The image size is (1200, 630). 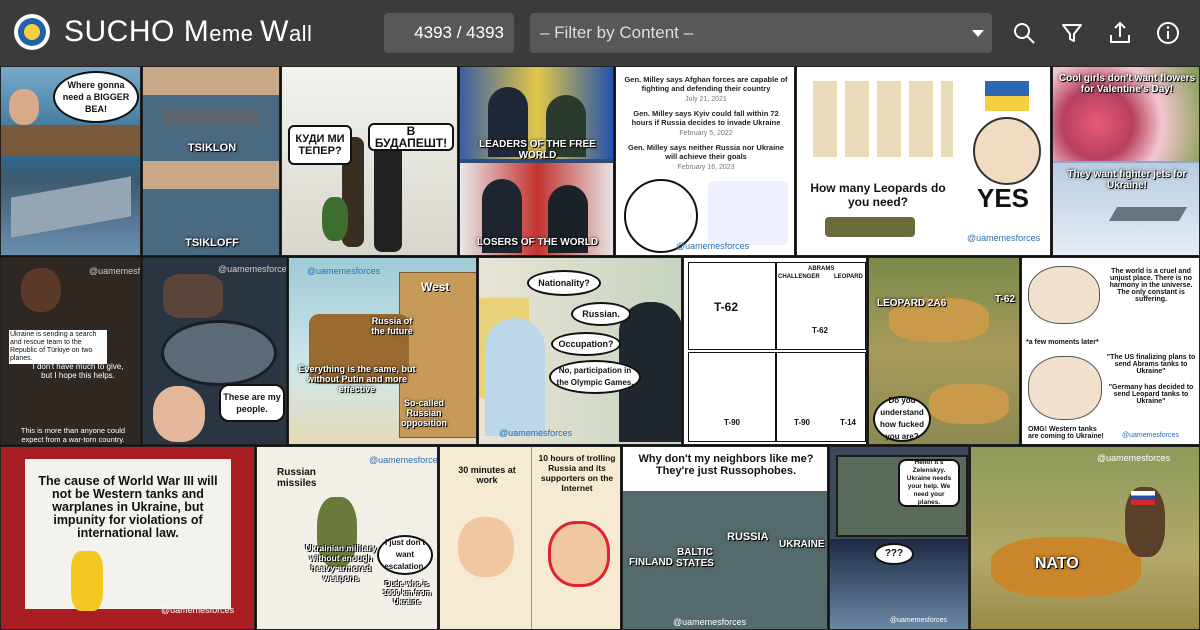 What do you see at coordinates (369, 161) in the screenshot?
I see `meme-tile: КУДИ МИ ТЕПЕР? В БУДАПЕШТ!` at bounding box center [369, 161].